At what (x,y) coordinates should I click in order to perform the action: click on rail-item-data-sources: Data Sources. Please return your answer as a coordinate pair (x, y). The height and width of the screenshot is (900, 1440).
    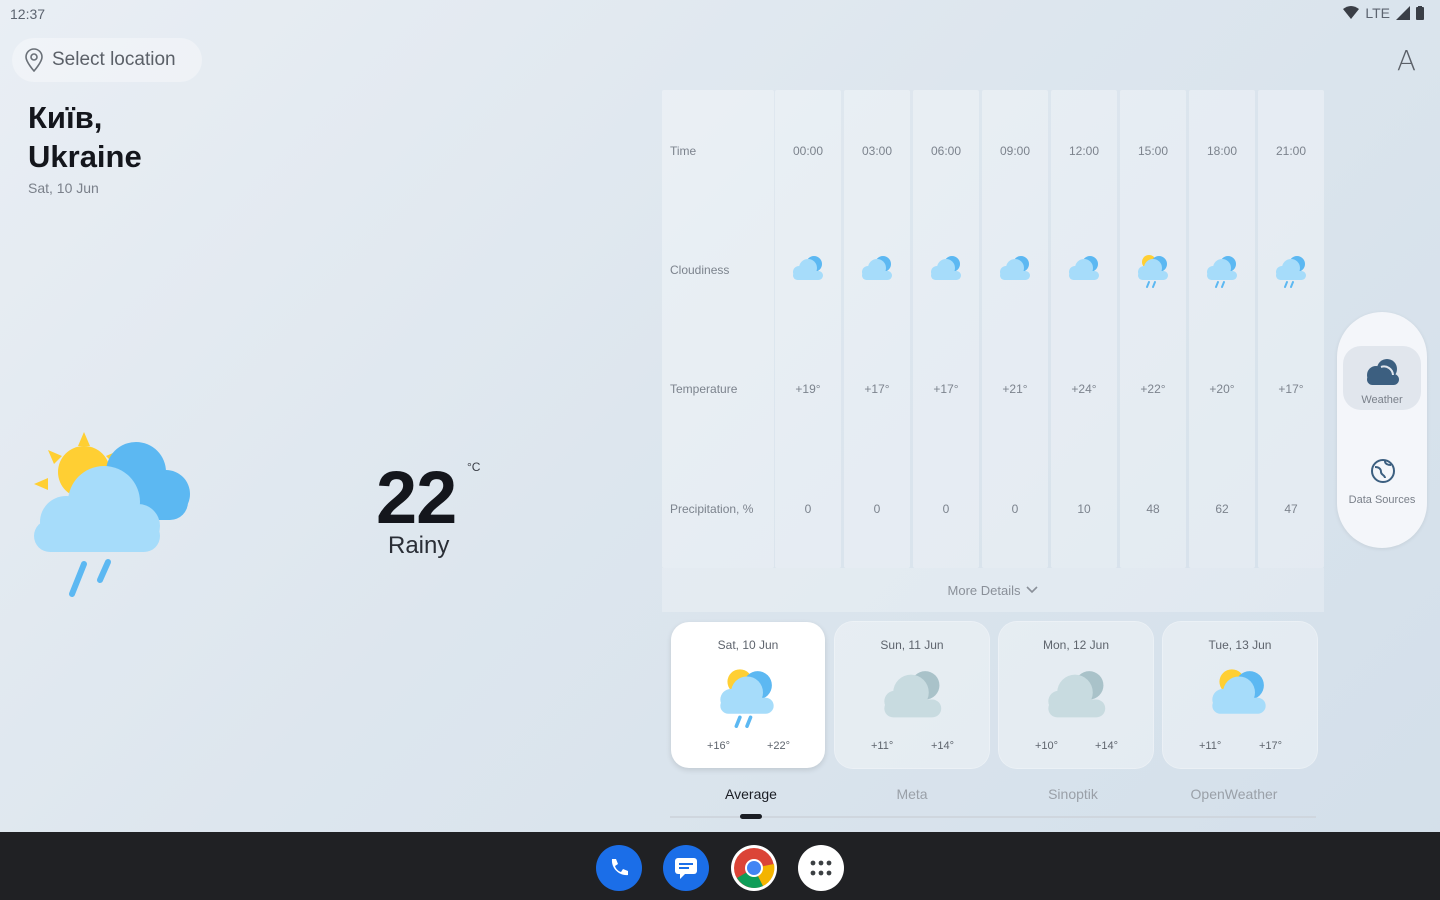
    Looking at the image, I should click on (1382, 478).